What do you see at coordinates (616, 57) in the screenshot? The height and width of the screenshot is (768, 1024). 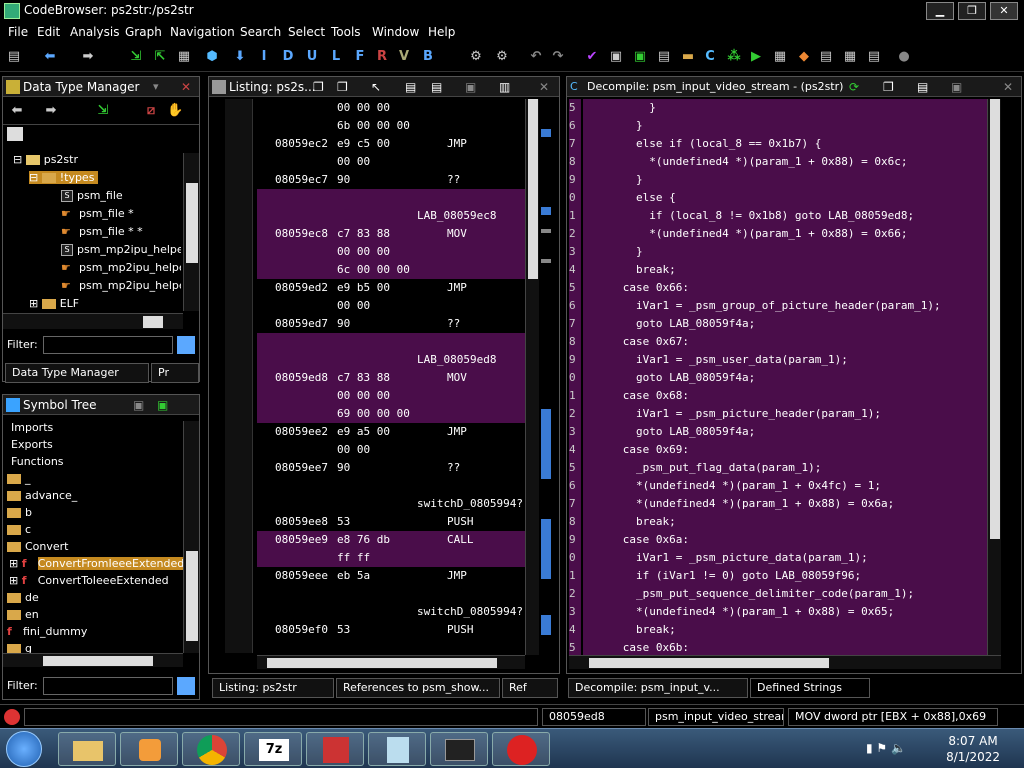 I see `script-icon: ▣` at bounding box center [616, 57].